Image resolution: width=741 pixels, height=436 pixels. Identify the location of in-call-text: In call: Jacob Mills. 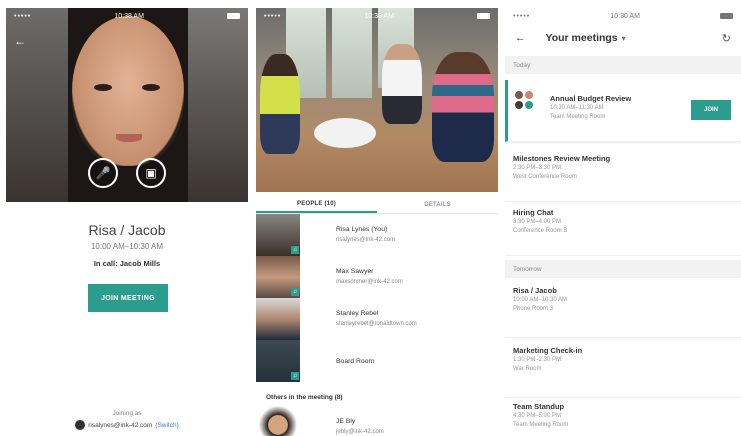
(127, 263).